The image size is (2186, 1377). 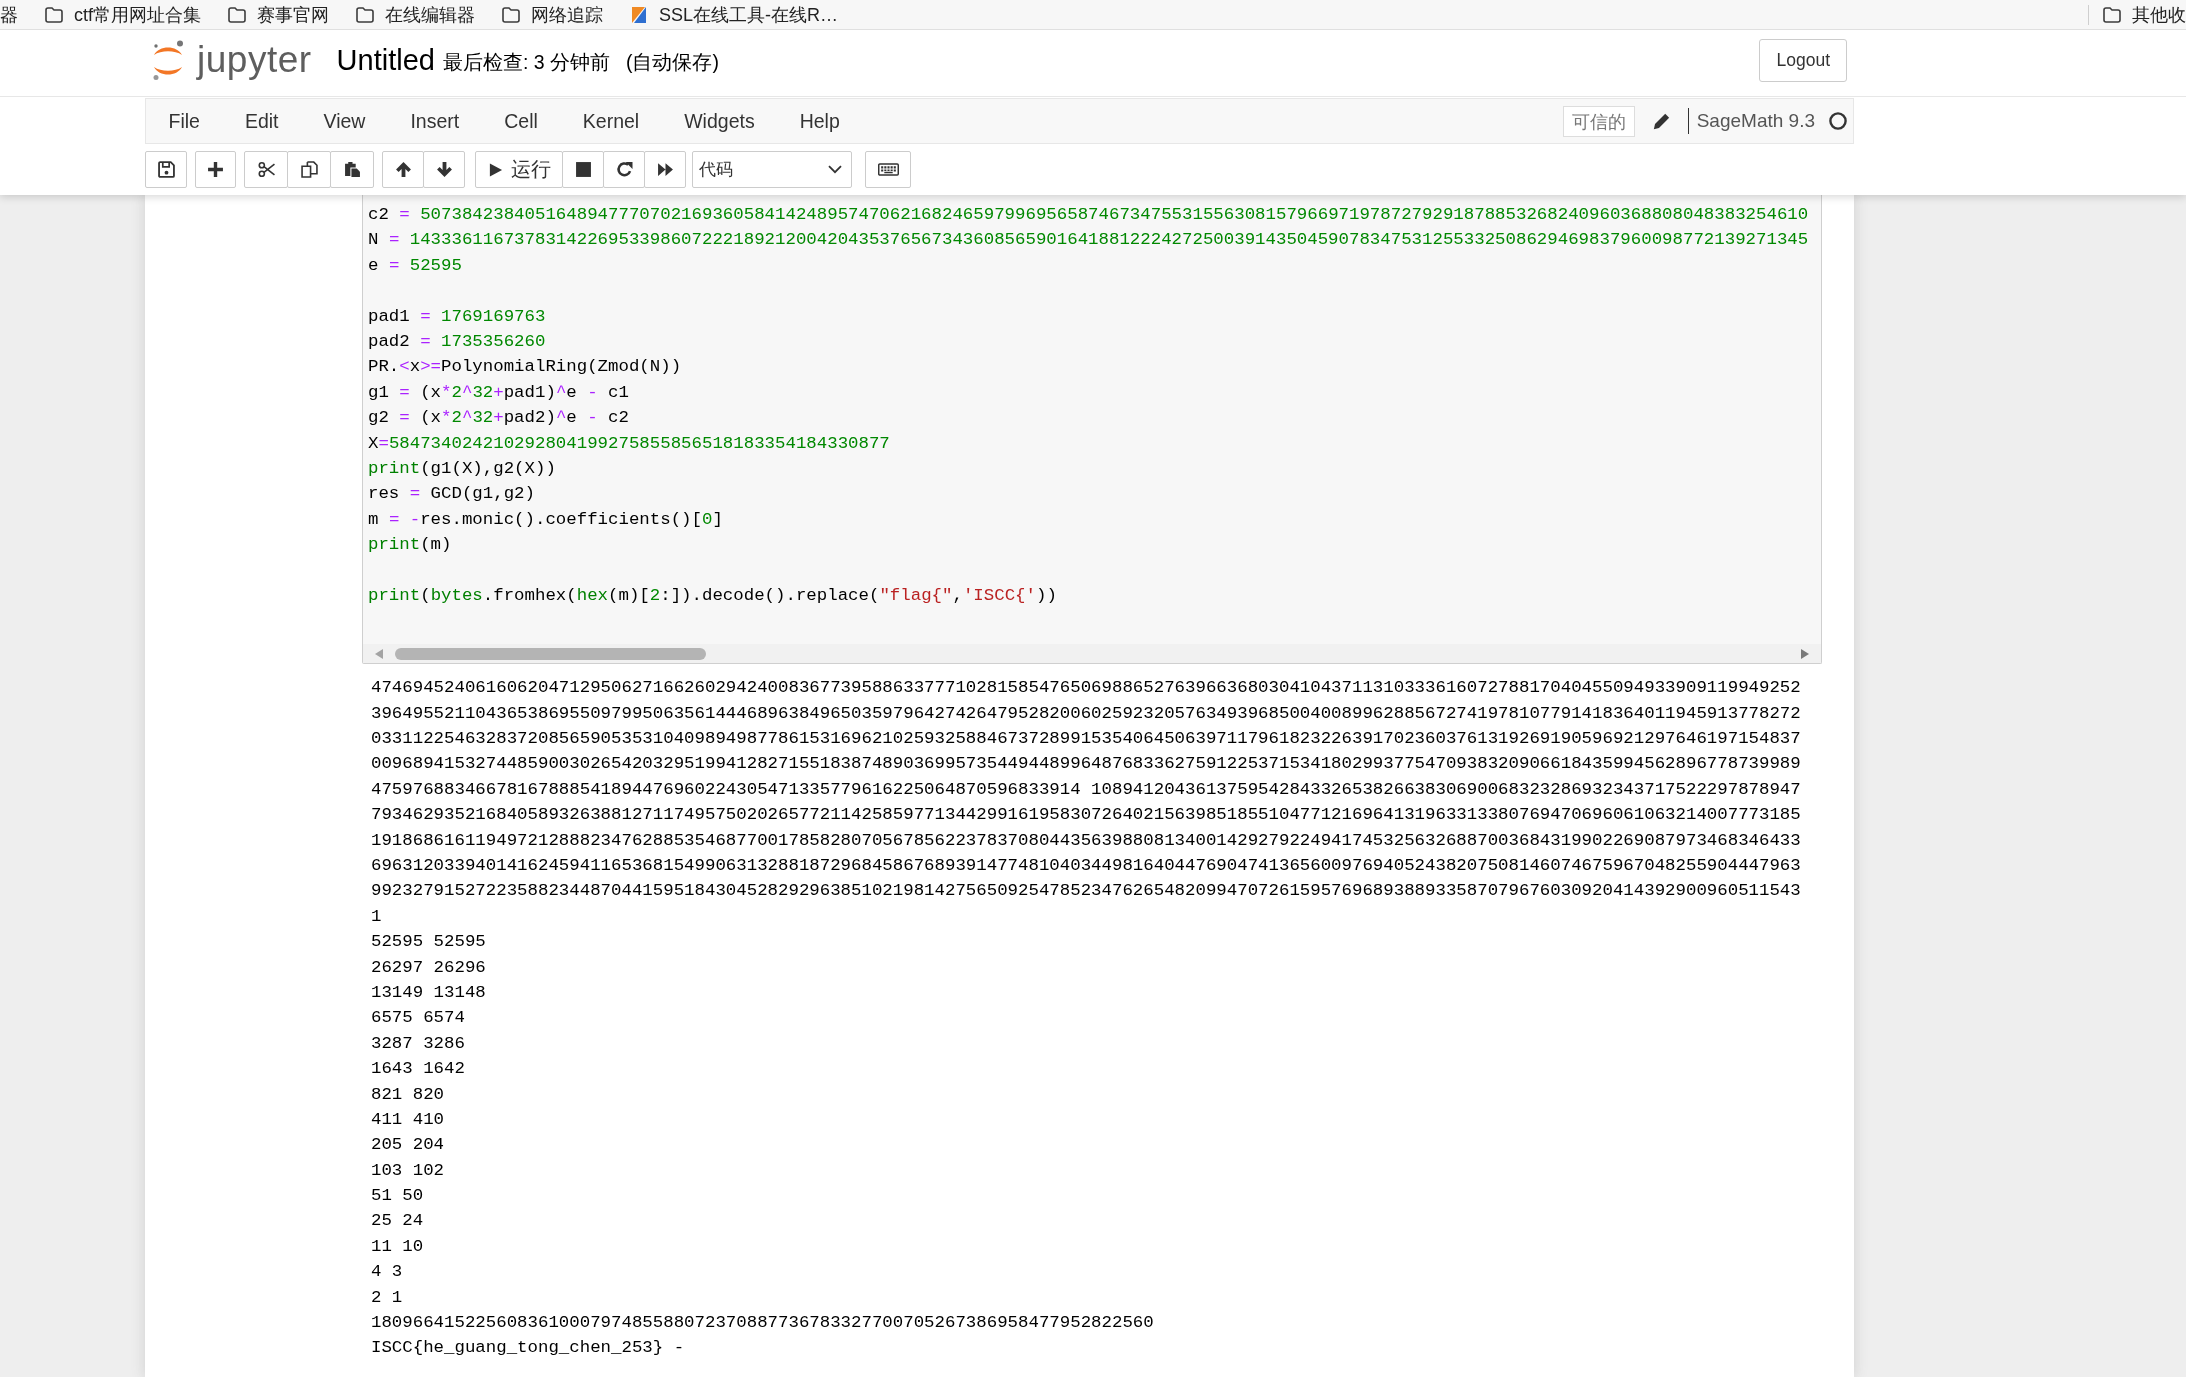 I want to click on menu-item: File, so click(x=184, y=121).